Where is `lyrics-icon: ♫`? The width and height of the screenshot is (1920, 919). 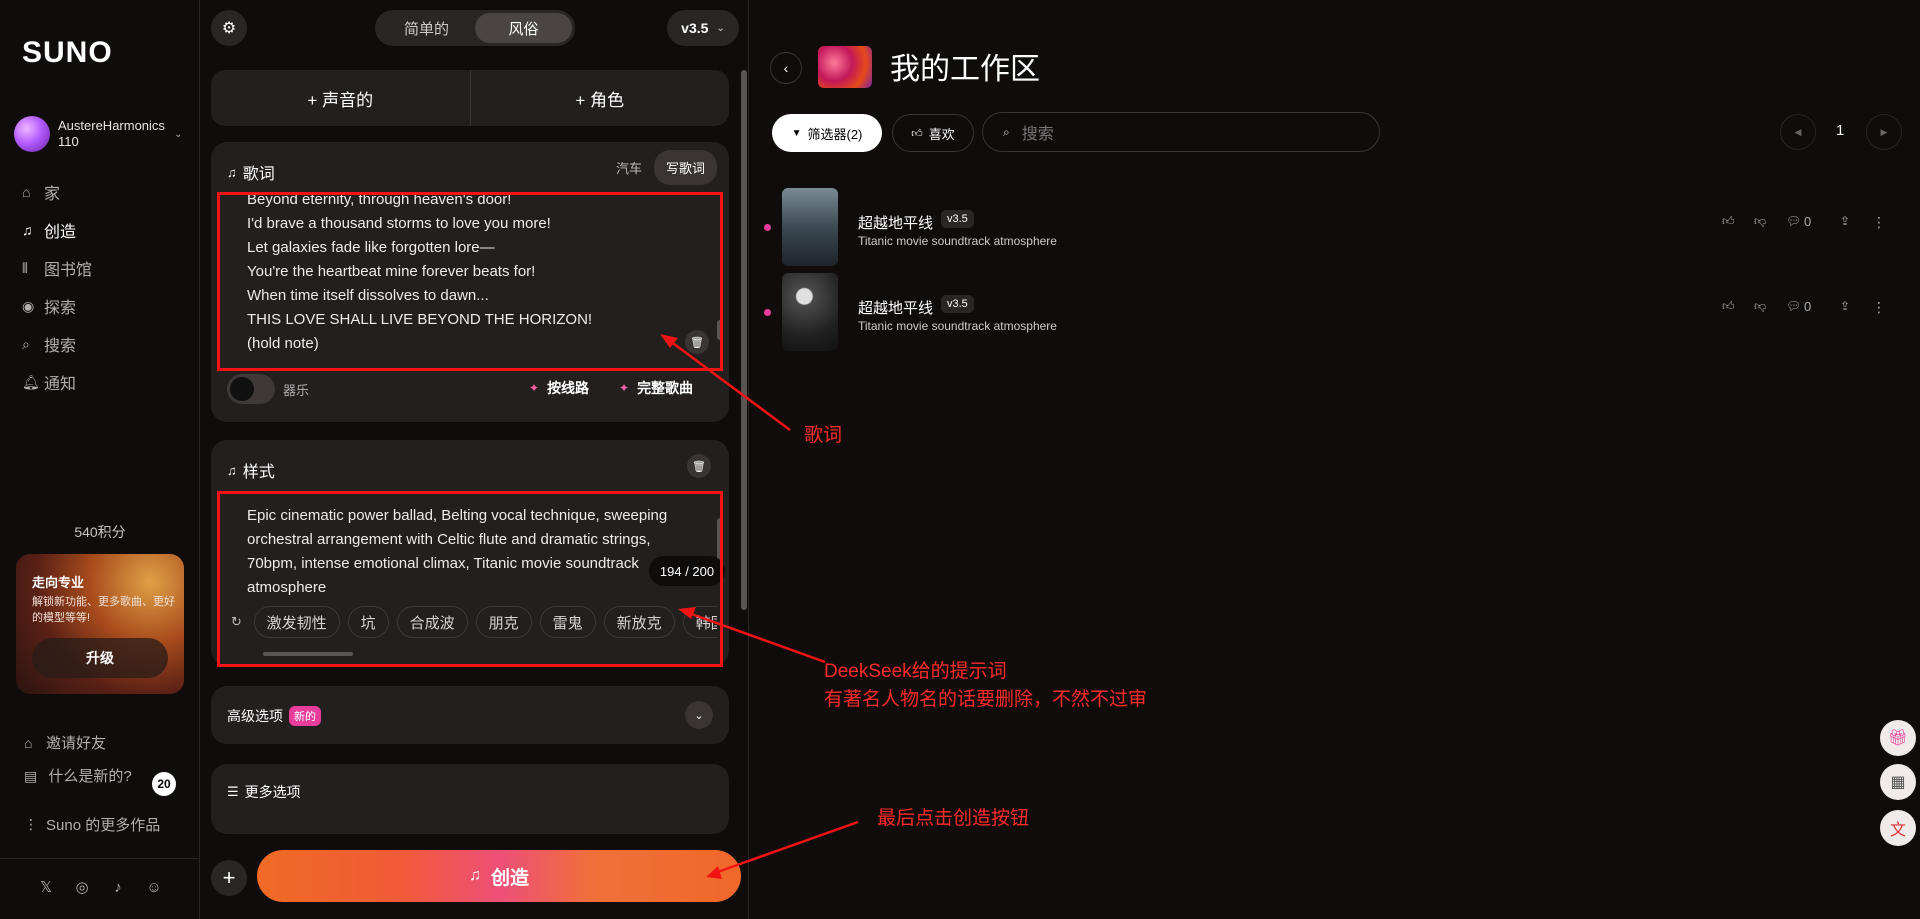 lyrics-icon: ♫ is located at coordinates (232, 172).